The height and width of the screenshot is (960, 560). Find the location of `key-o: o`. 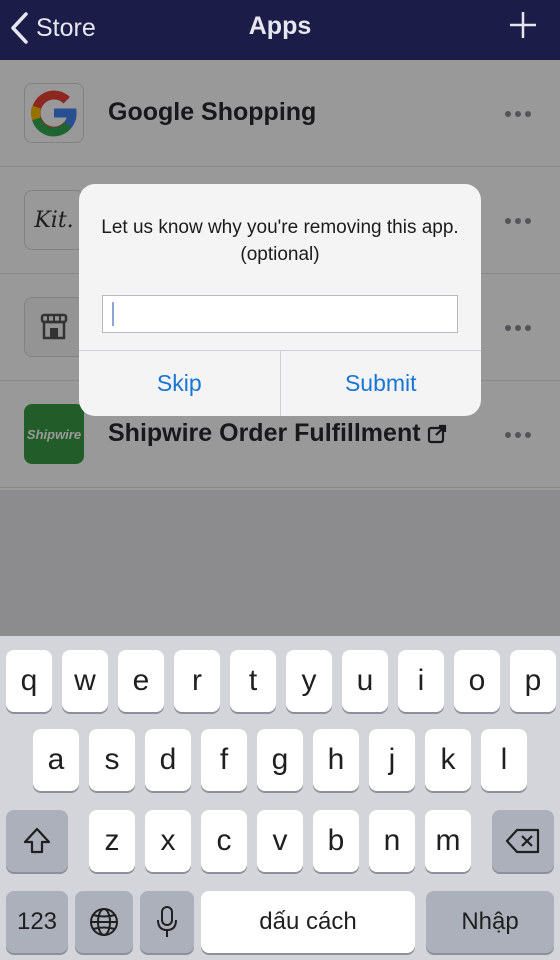

key-o: o is located at coordinates (477, 681).